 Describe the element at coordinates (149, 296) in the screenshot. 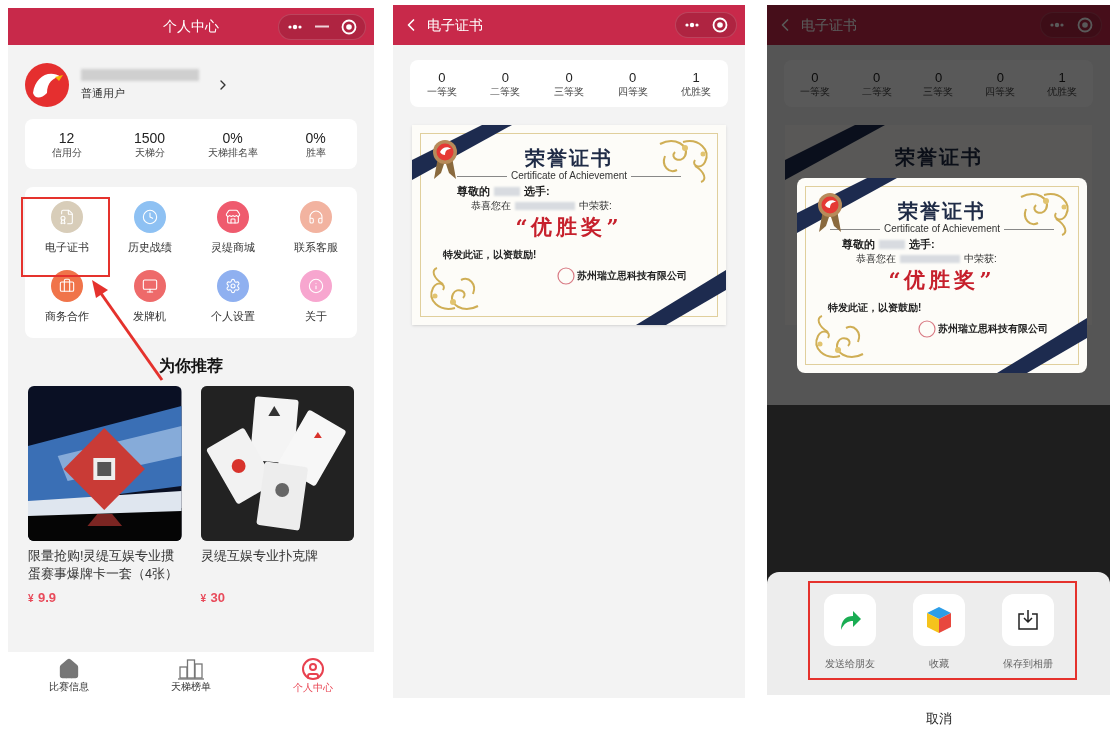

I see `menu-item: 发牌机` at that location.